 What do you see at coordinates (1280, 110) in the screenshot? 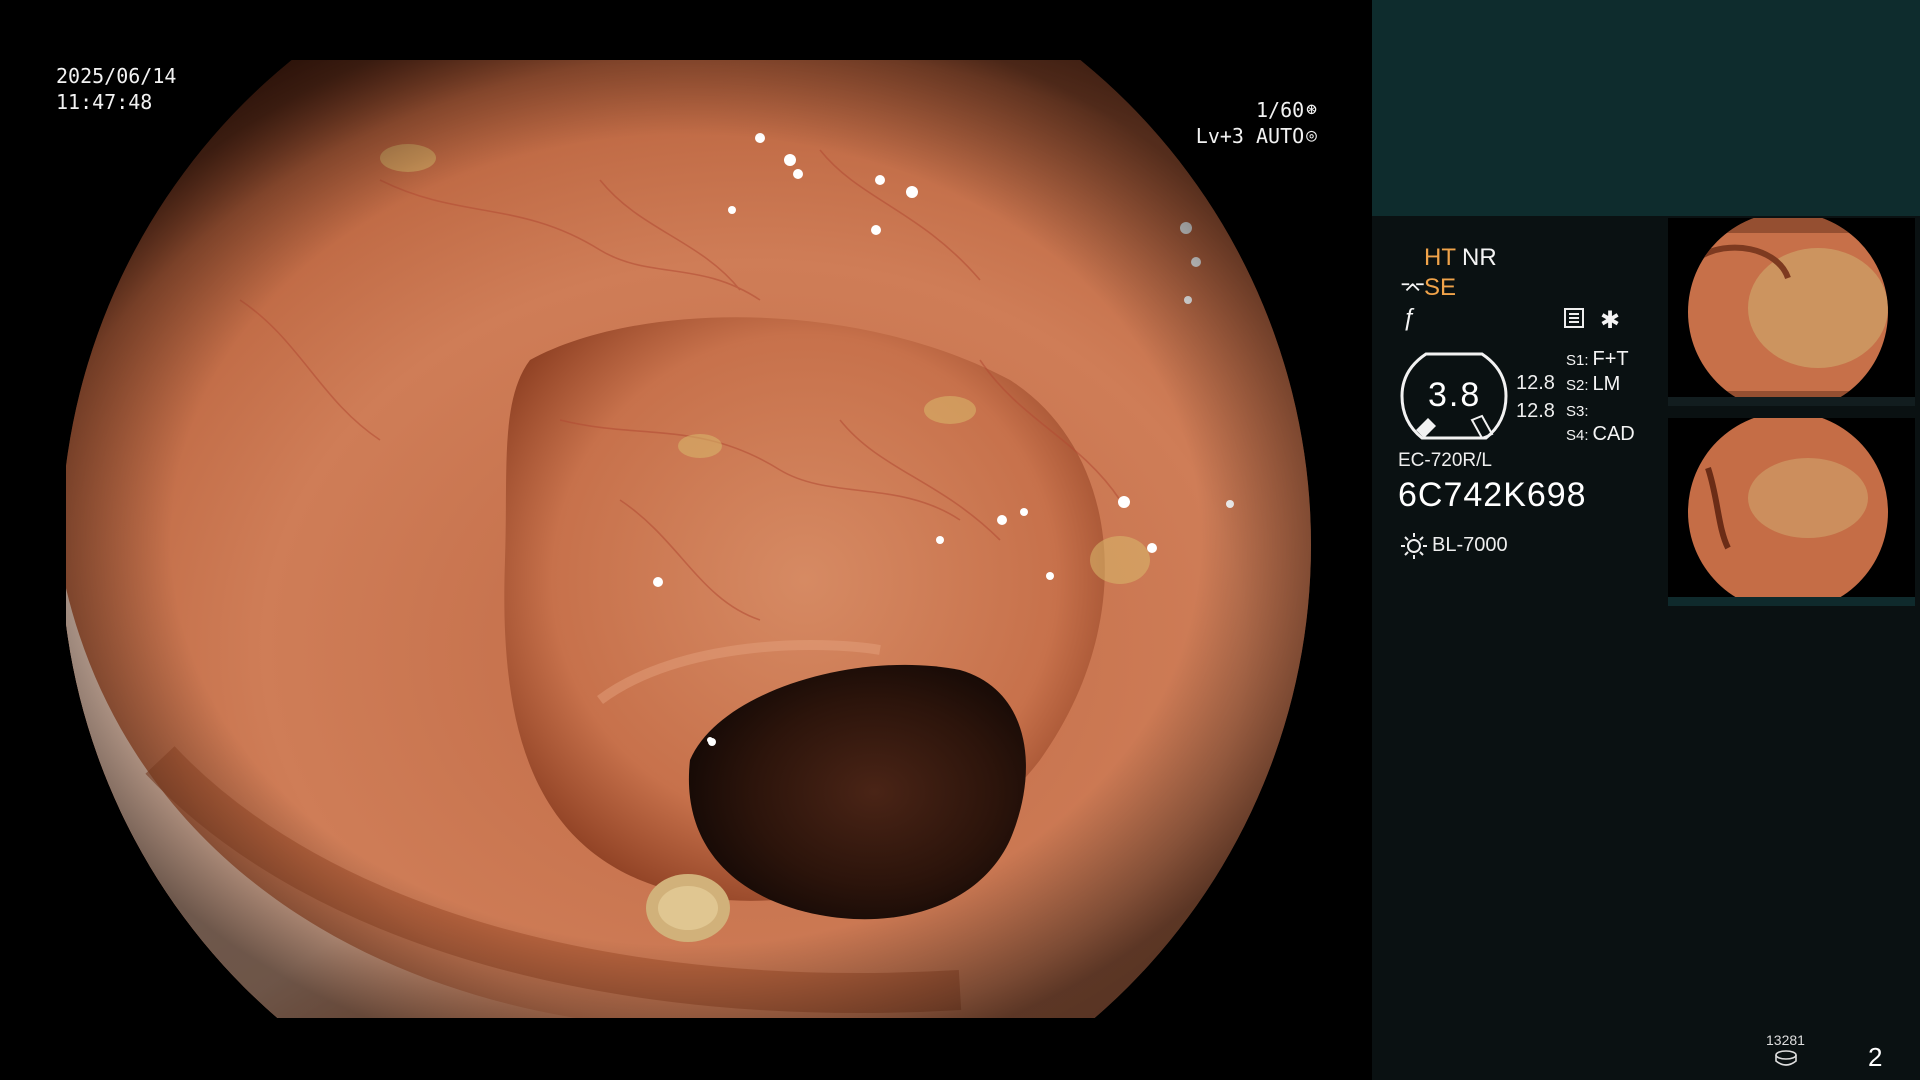
I see `shutter-speed-text: 1/60` at bounding box center [1280, 110].